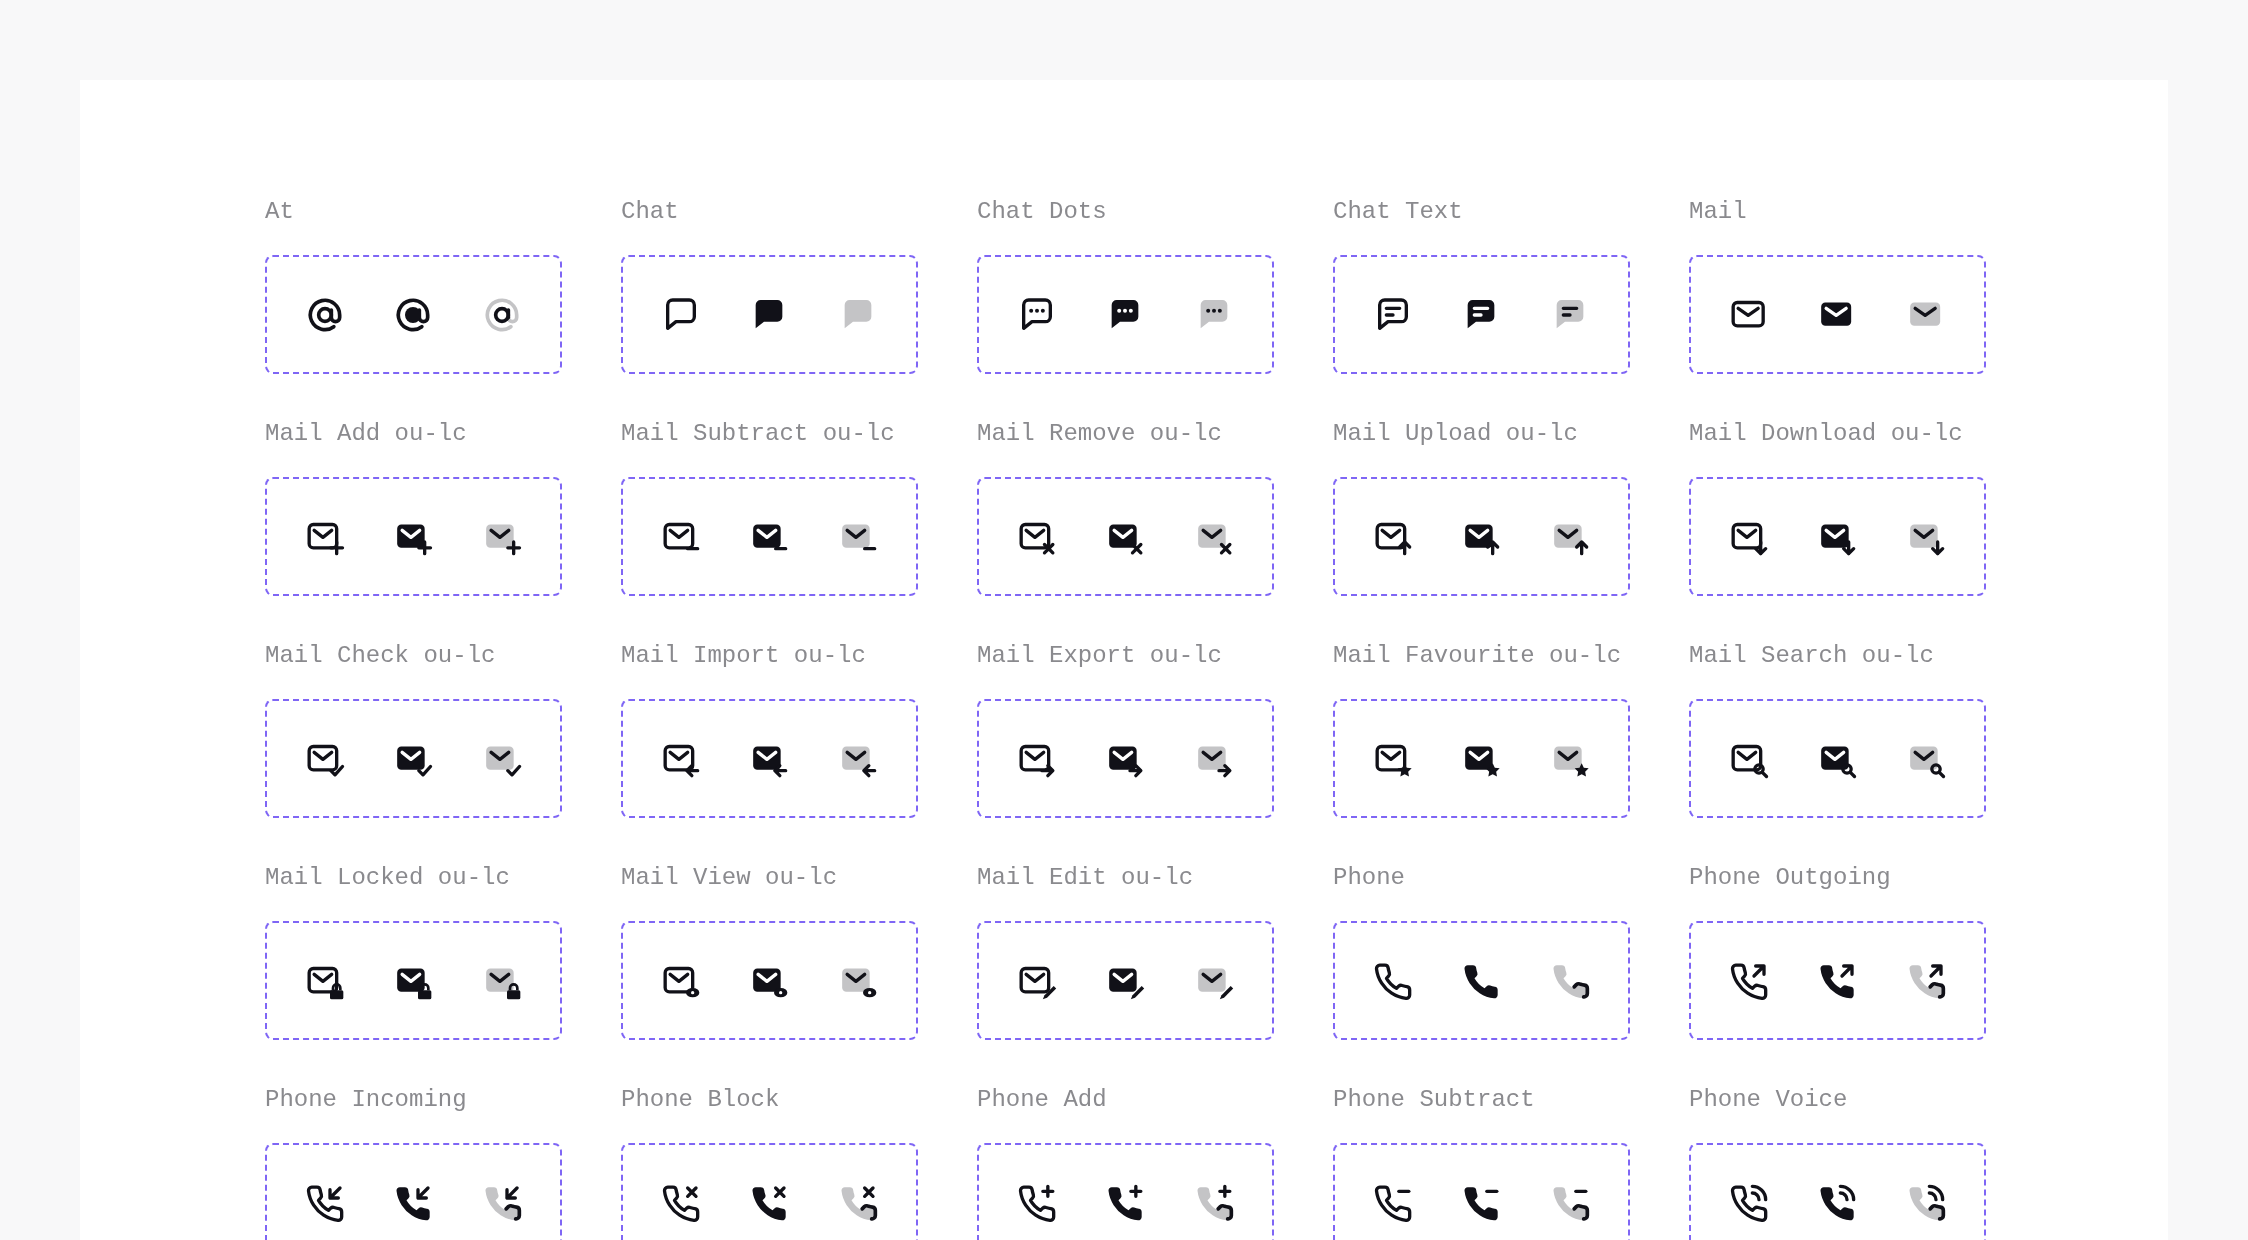  What do you see at coordinates (1042, 212) in the screenshot?
I see `icon-label: Chat Dots` at bounding box center [1042, 212].